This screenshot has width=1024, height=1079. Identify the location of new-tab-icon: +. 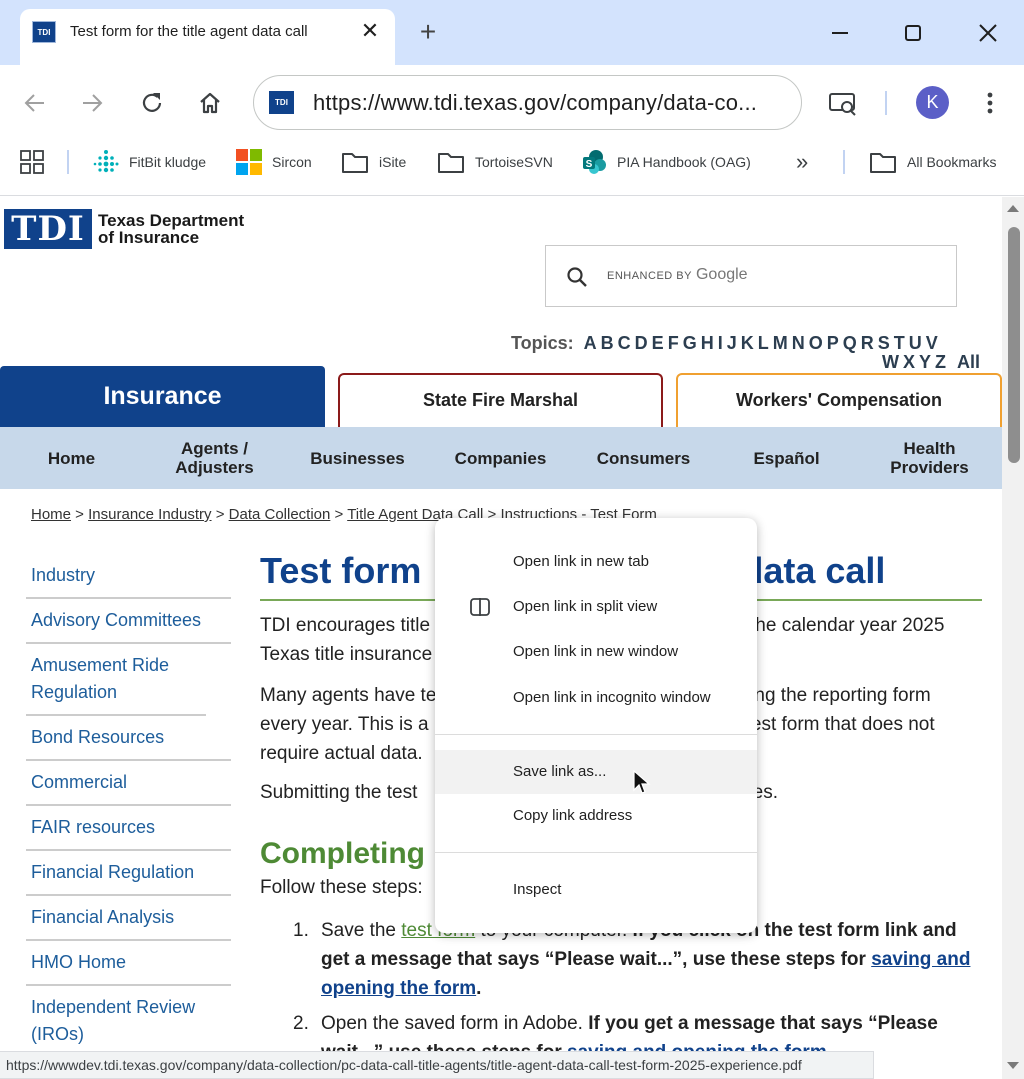
(428, 32).